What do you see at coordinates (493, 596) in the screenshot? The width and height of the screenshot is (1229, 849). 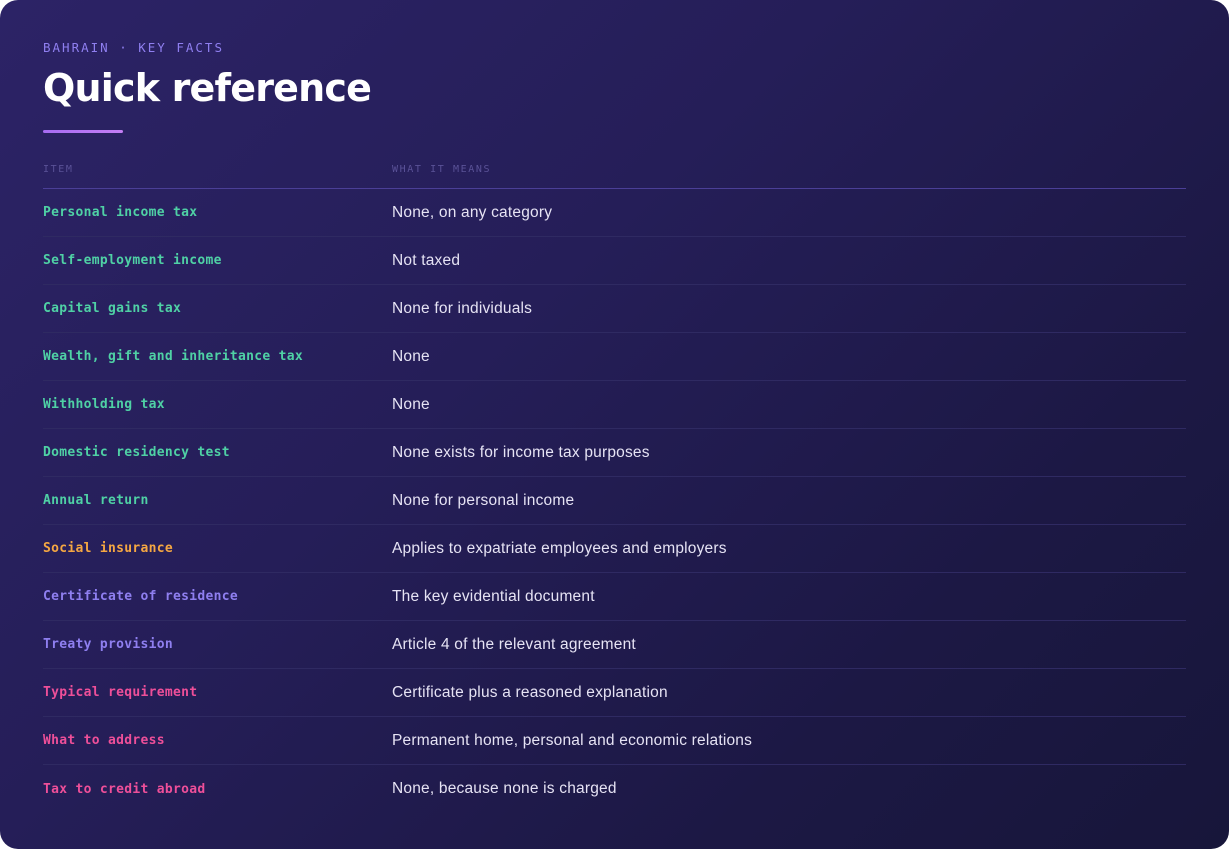 I see `row-meaning-text: The key evidential document` at bounding box center [493, 596].